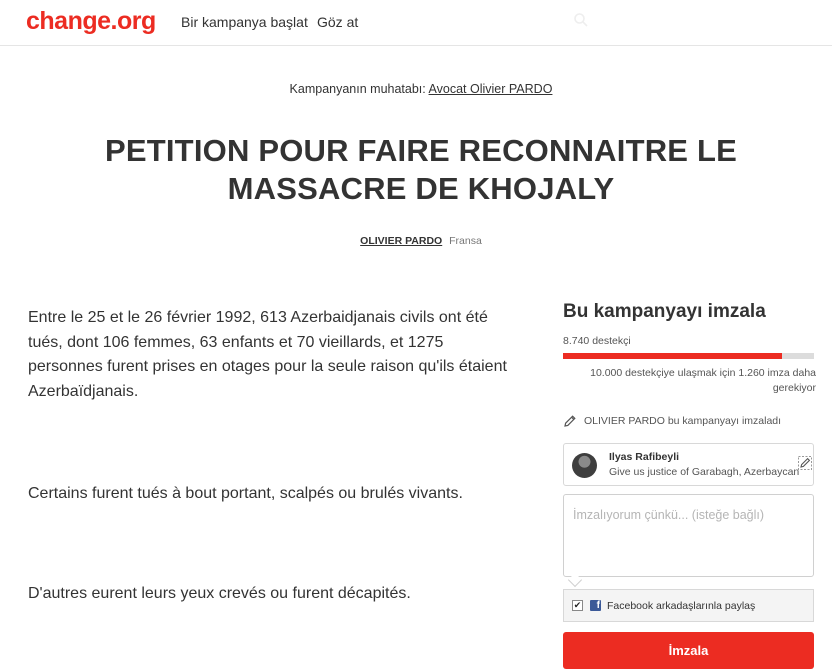 Image resolution: width=832 pixels, height=669 pixels. I want to click on search-icon, so click(581, 20).